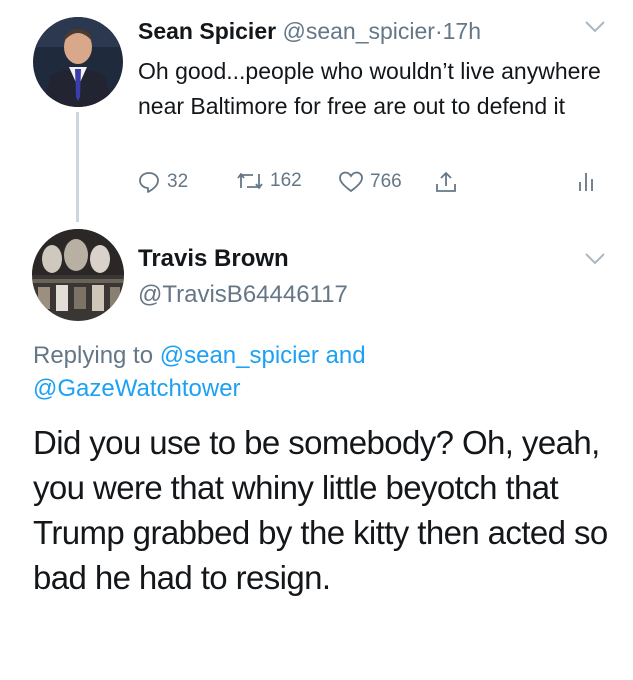  I want to click on mention-link: @GazeWatchtower, so click(137, 388).